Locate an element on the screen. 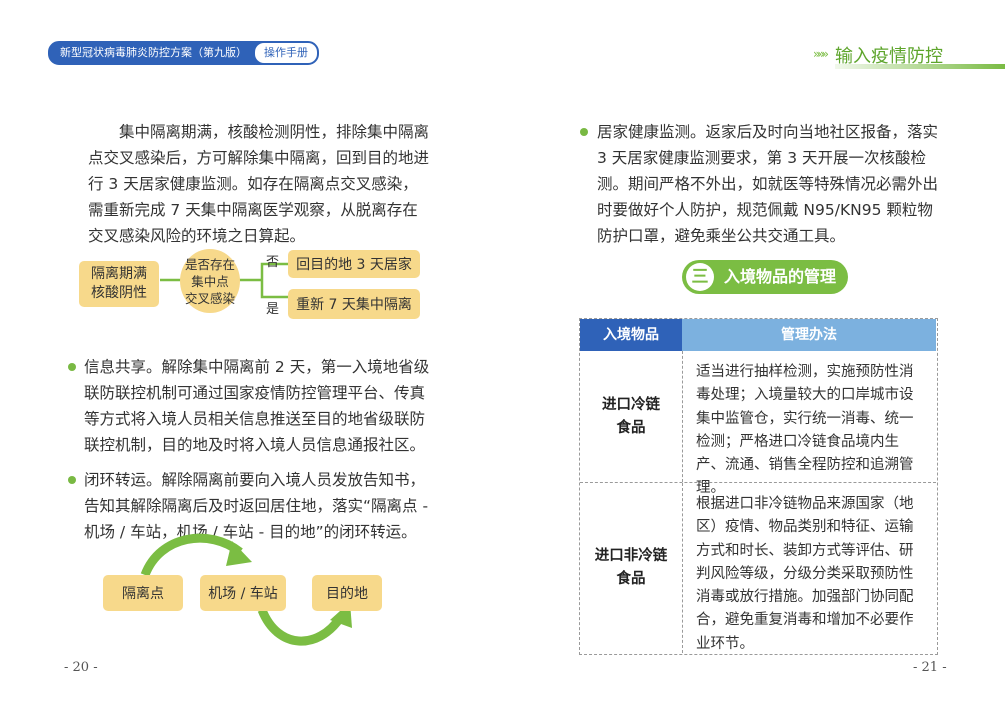  flow-step-station: 机场 / 车站 is located at coordinates (243, 593).